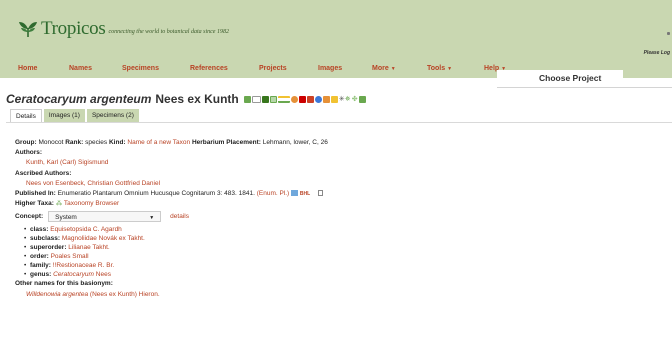 The image size is (672, 343). I want to click on kind-link: Name of a new Taxon, so click(158, 142).